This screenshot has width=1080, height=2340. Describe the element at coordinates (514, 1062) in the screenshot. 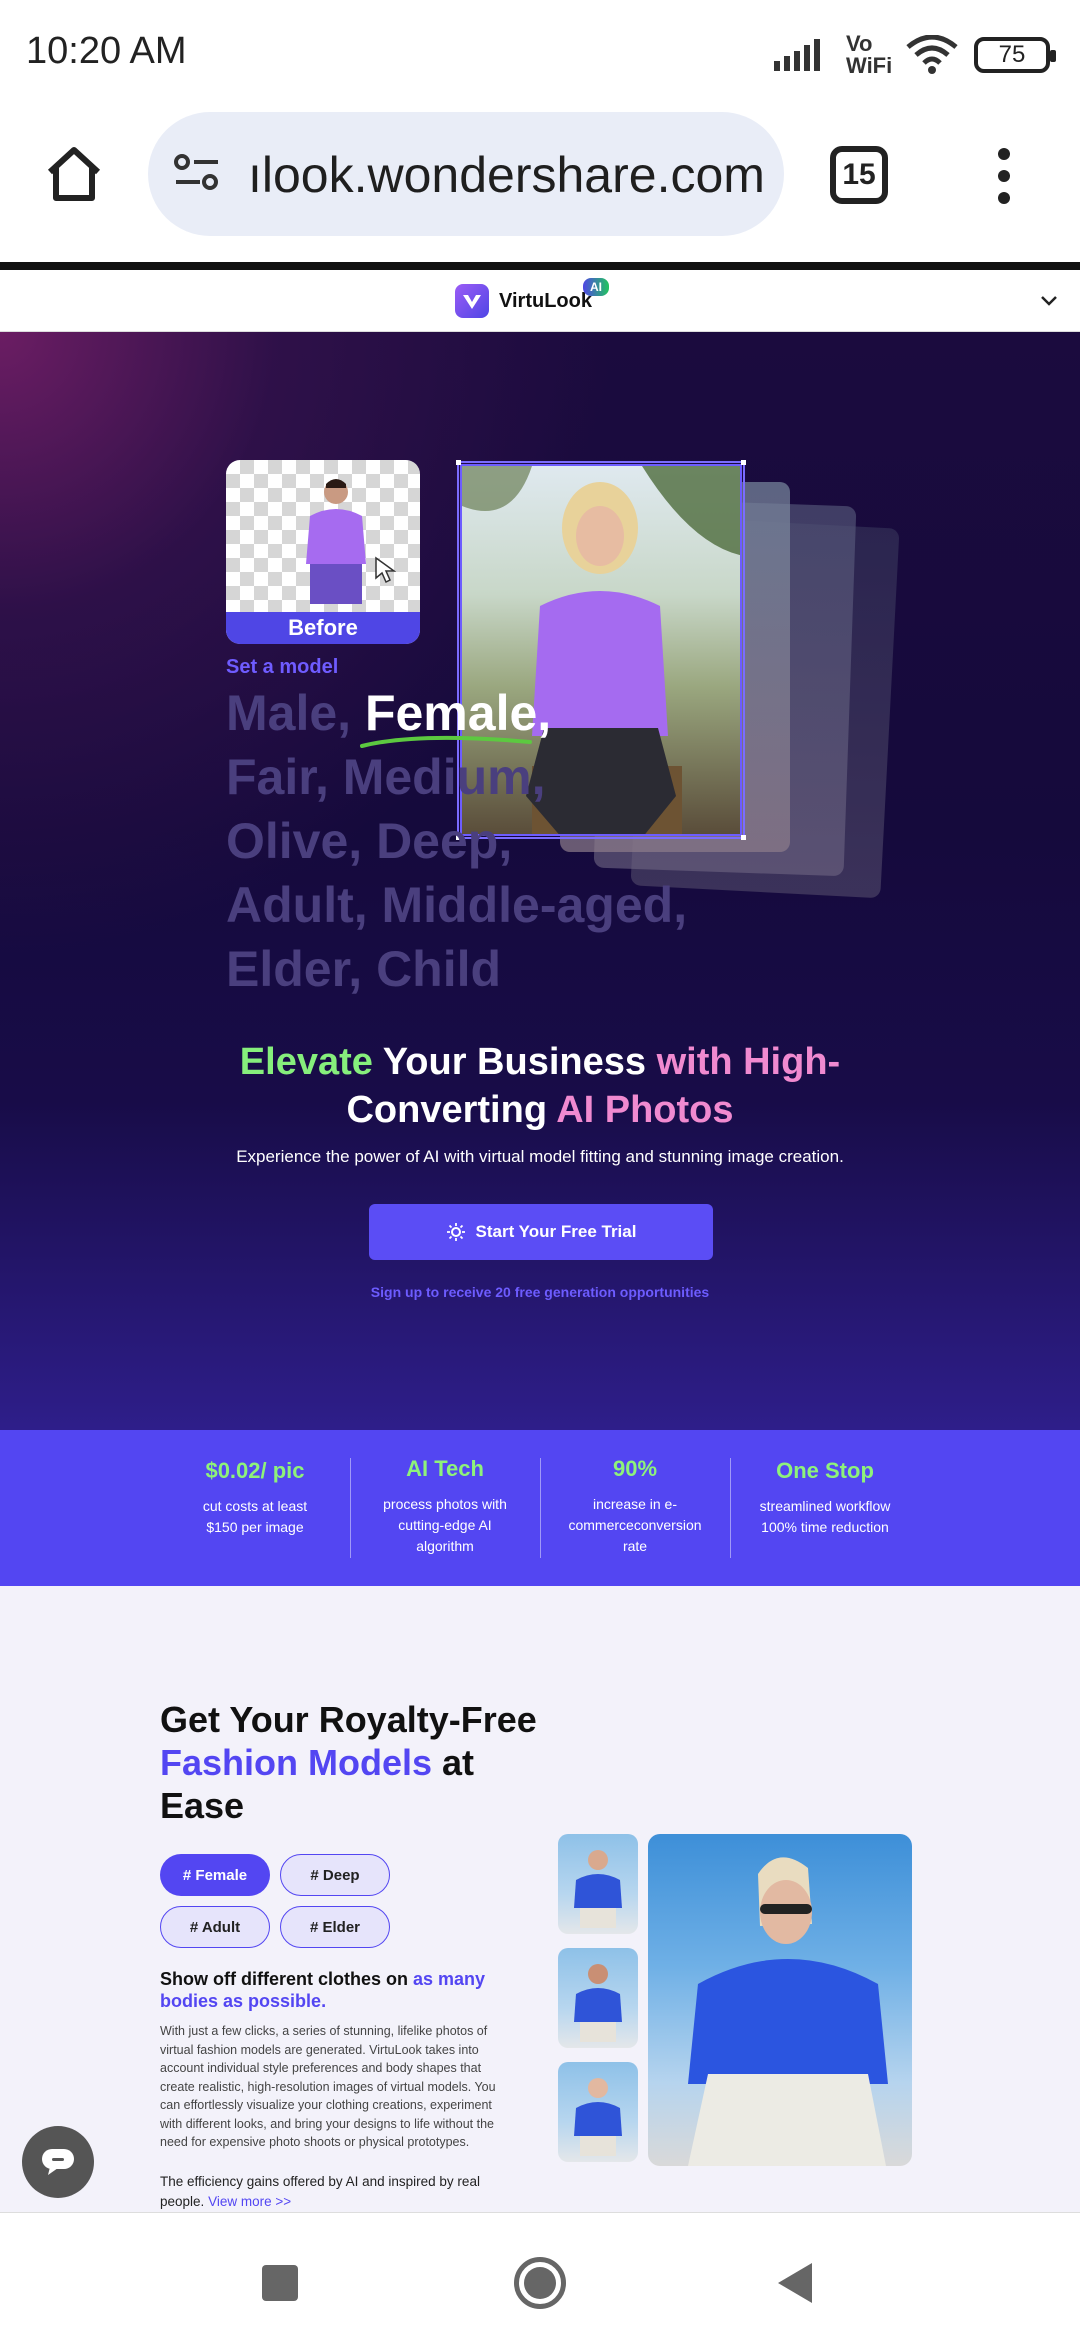

I see `hero-title-part: Your Business` at that location.